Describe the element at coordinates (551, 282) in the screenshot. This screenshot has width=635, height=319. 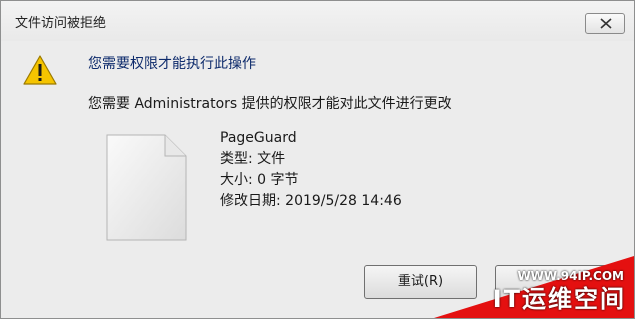
I see `cancel-button` at that location.